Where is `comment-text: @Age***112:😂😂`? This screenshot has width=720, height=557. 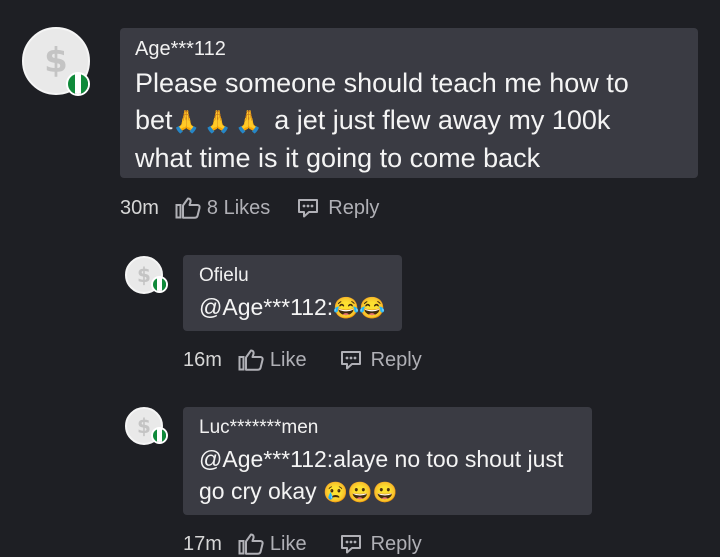
comment-text: @Age***112:😂😂 is located at coordinates (293, 308).